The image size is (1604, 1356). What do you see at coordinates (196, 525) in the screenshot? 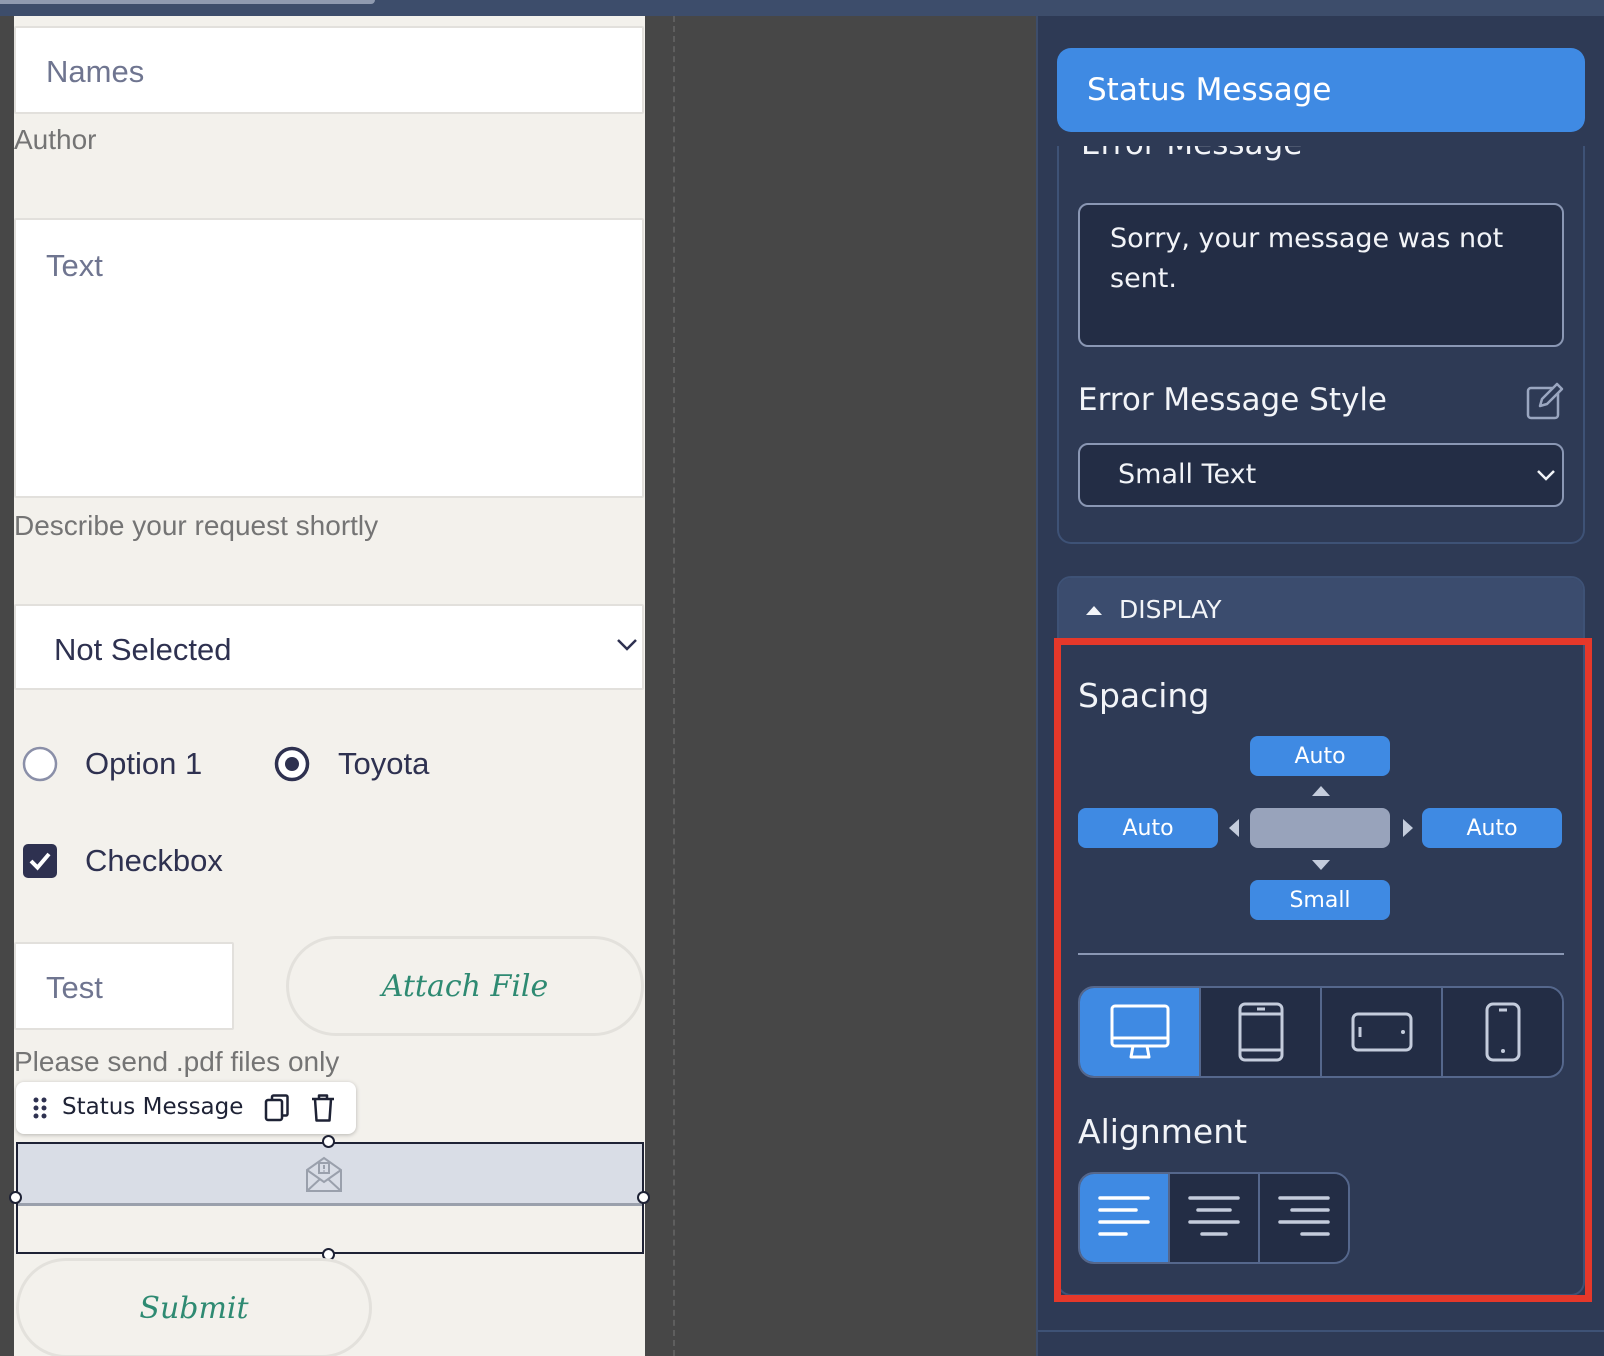
I see `text-area-hint: Describe your request shortly` at bounding box center [196, 525].